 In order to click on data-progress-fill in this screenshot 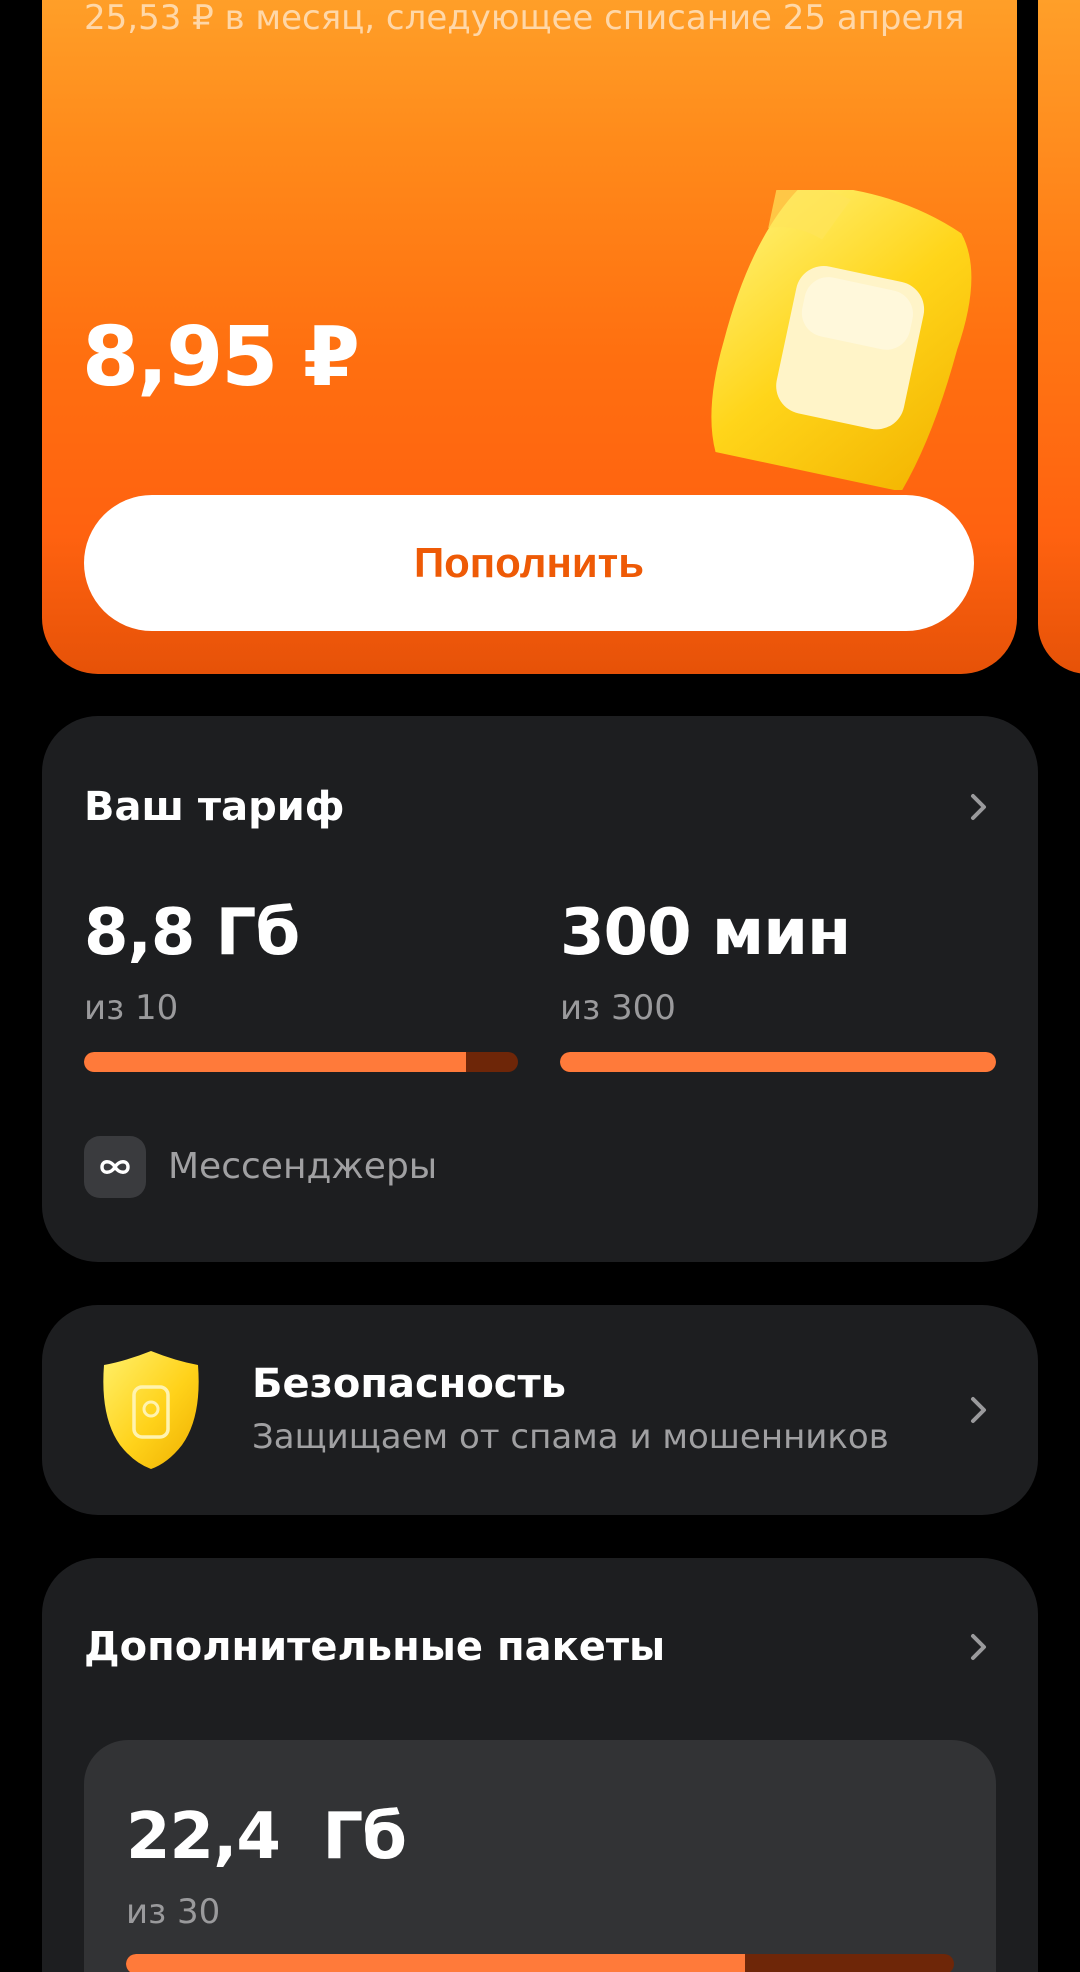, I will do `click(275, 1062)`.